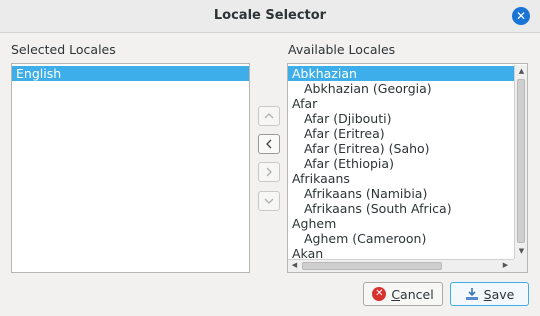 This screenshot has width=540, height=316. I want to click on cancel-icon: ✕, so click(379, 294).